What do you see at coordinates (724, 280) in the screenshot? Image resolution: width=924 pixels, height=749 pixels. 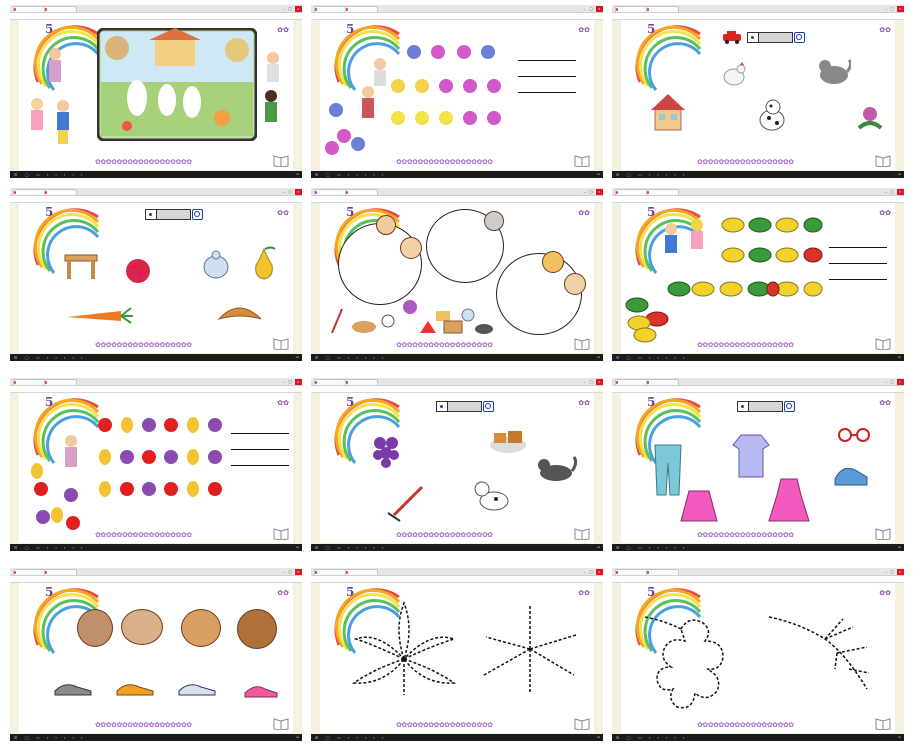 I see `leaf-rows` at bounding box center [724, 280].